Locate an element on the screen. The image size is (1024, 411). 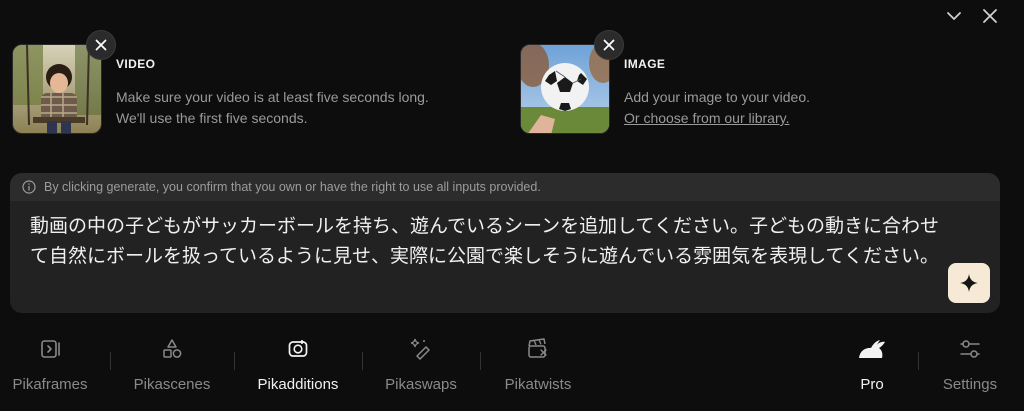
nav-pro: Pro is located at coordinates (872, 361).